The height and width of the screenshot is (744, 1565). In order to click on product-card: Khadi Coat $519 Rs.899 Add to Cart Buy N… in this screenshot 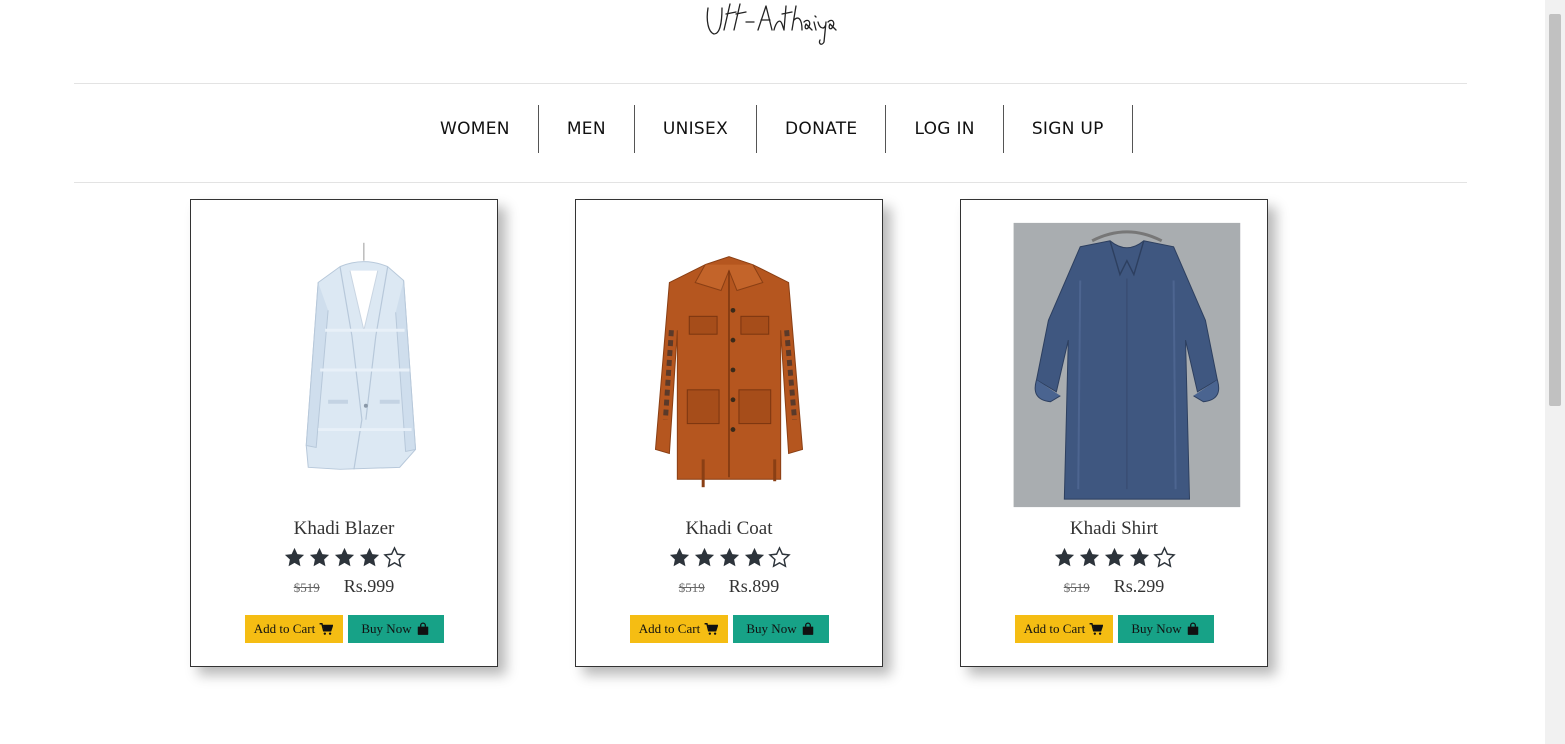, I will do `click(729, 433)`.